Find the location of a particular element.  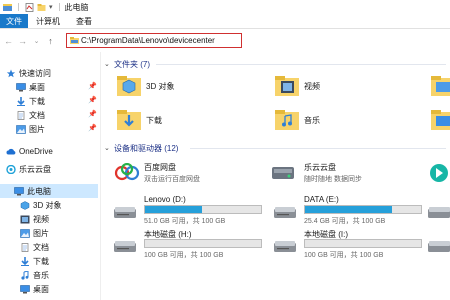

sidebar-item-lecloud: 乐云云盘 is located at coordinates (55, 169).